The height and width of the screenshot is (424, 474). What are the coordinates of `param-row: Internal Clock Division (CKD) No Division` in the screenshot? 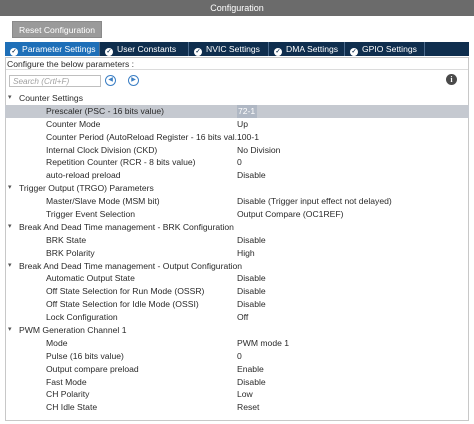 It's located at (237, 150).